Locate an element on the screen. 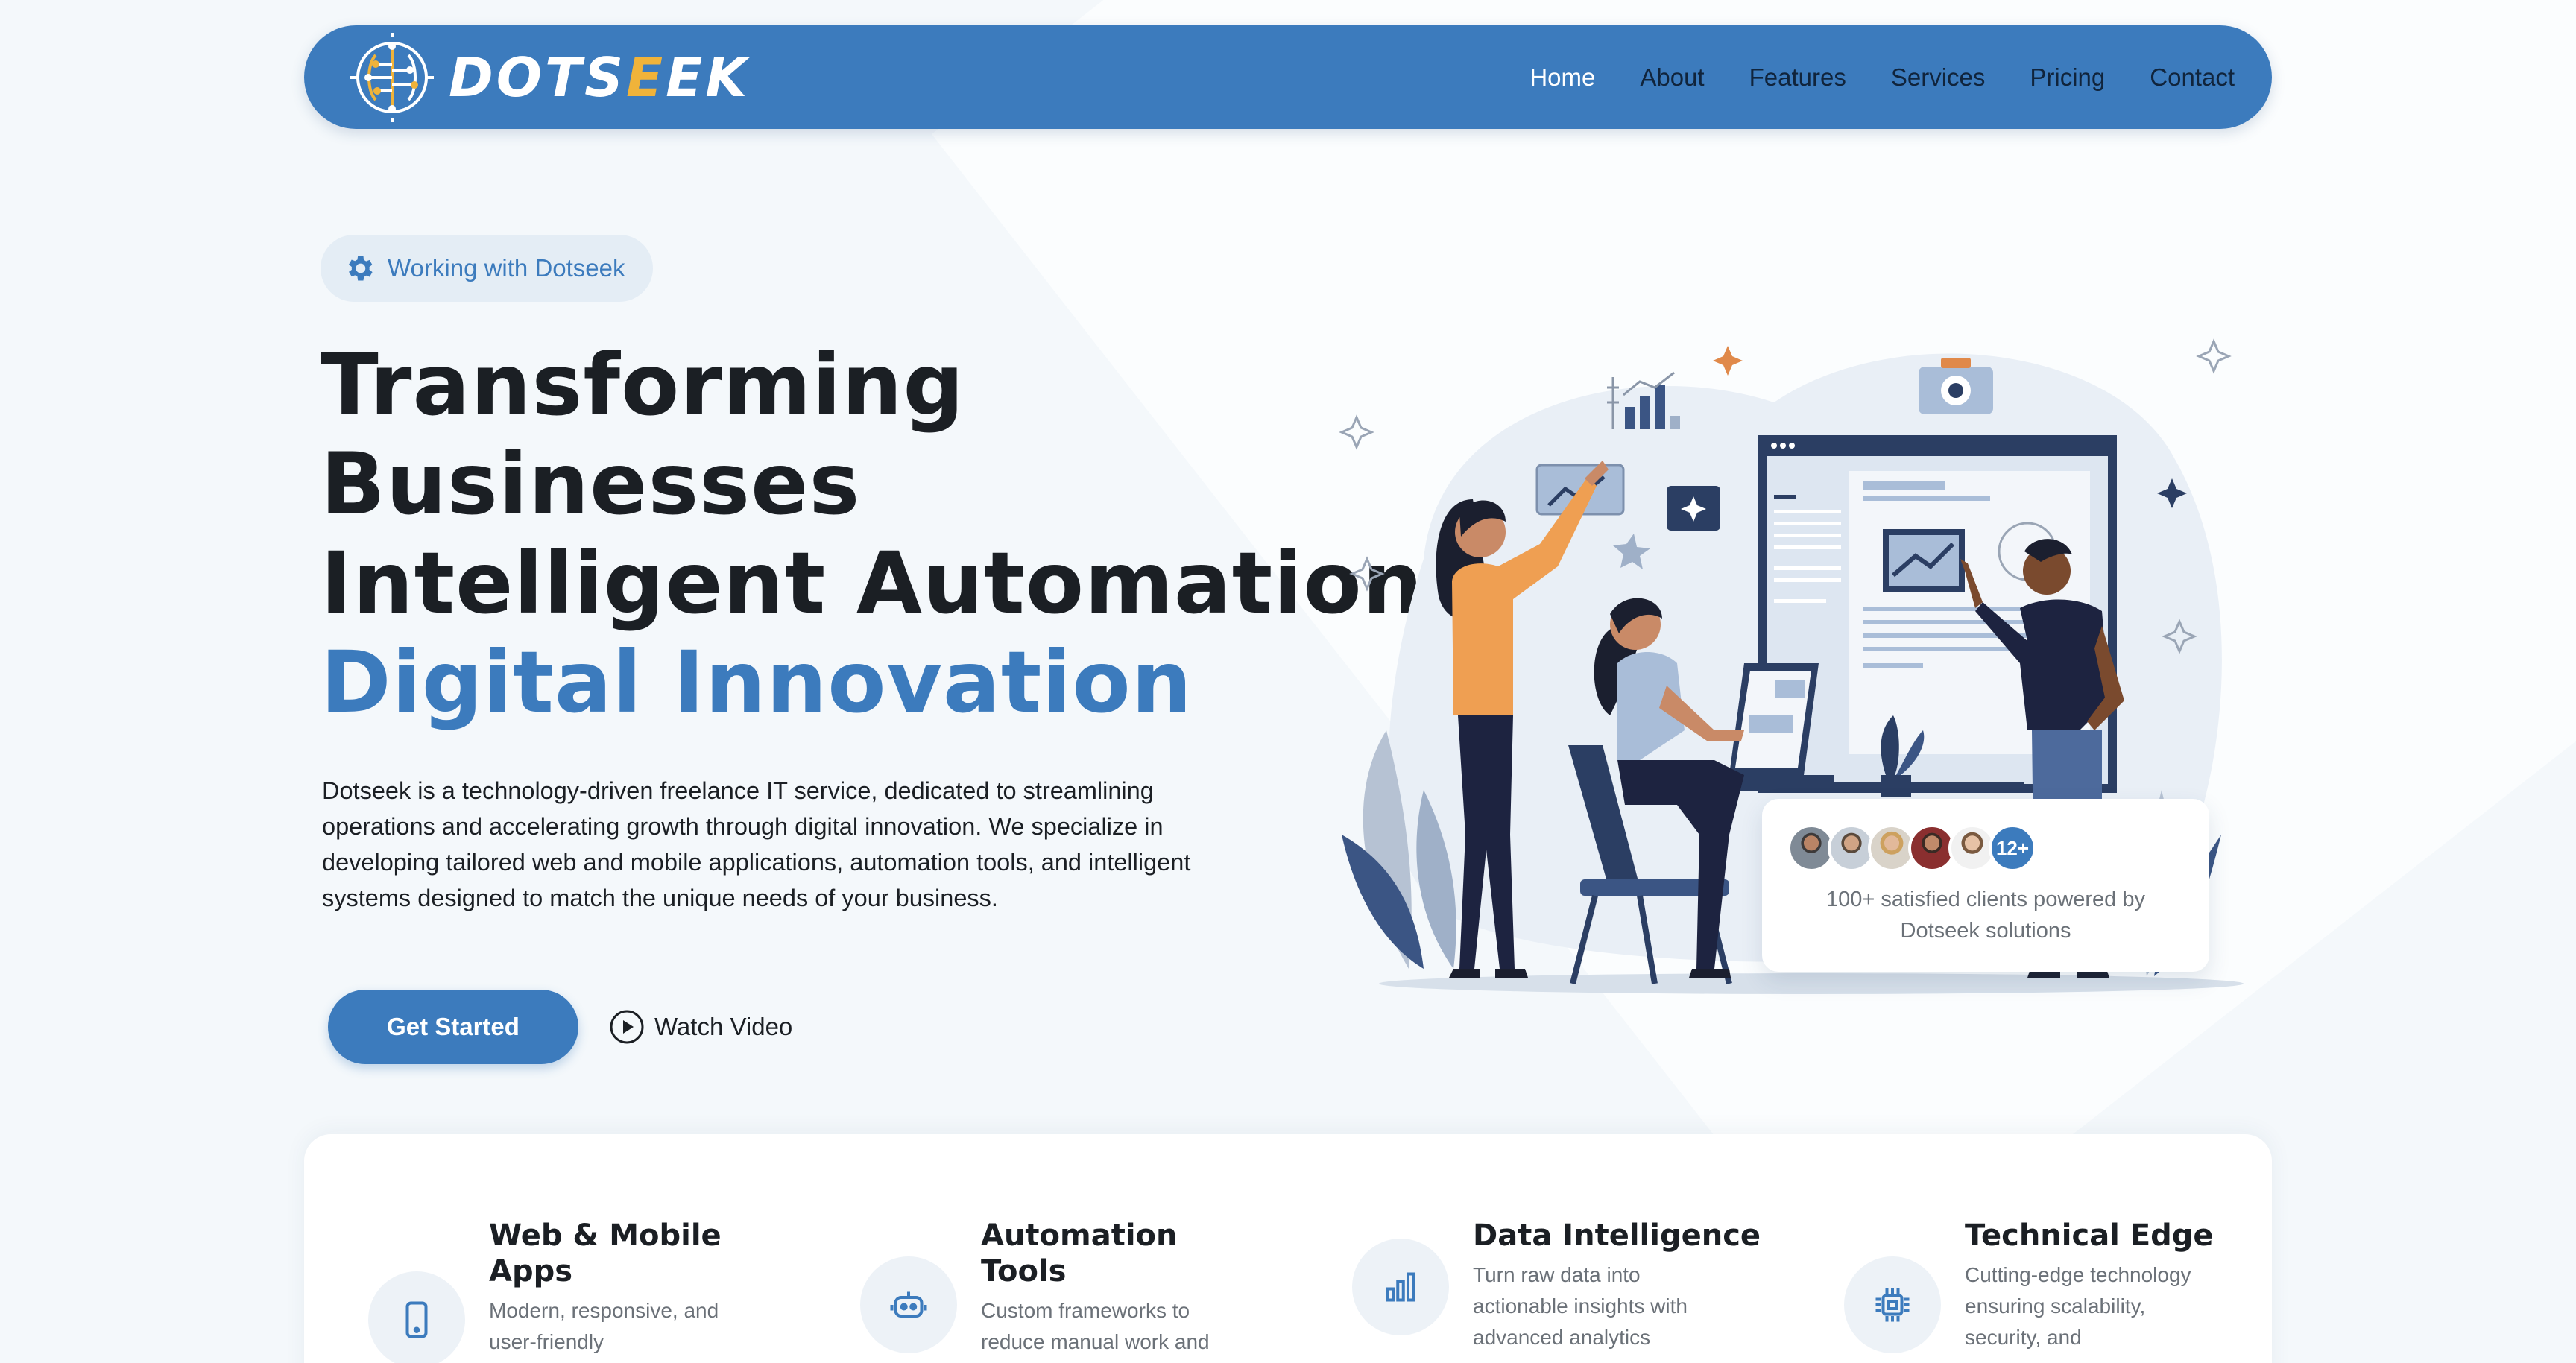  client-avatars: 12+ is located at coordinates (1912, 848).